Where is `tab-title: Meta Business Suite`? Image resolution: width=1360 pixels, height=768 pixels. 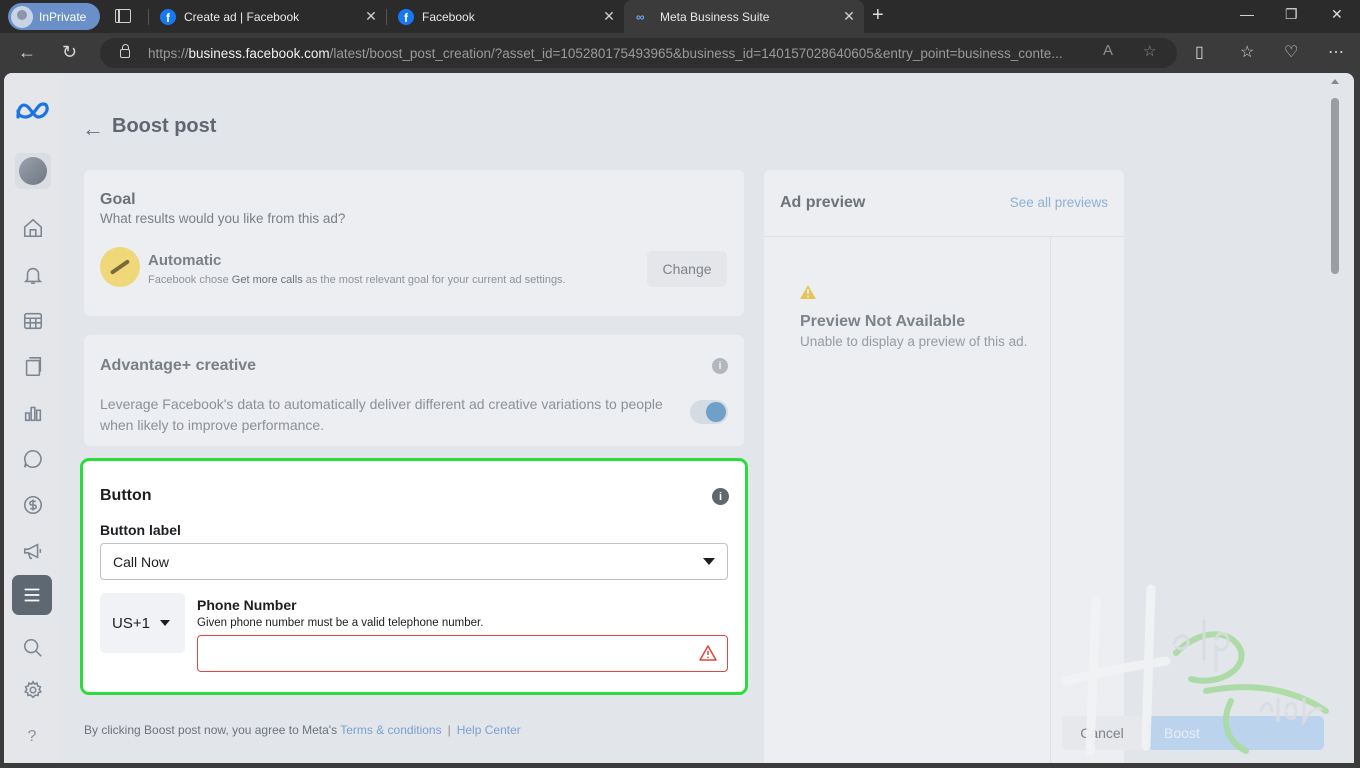 tab-title: Meta Business Suite is located at coordinates (715, 16).